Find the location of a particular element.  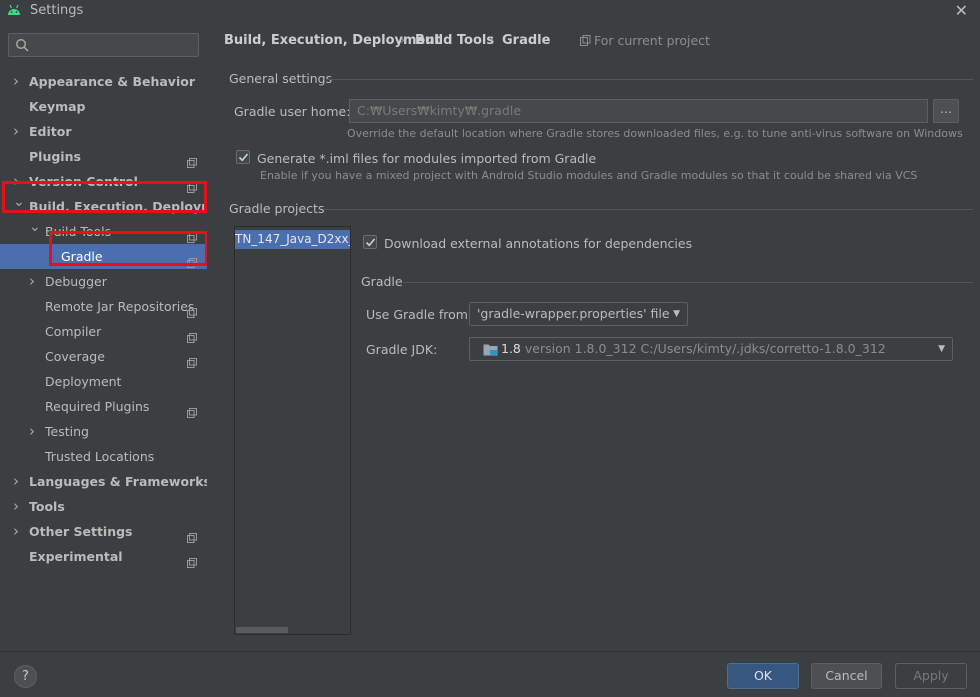

help-button: ? is located at coordinates (25, 676).